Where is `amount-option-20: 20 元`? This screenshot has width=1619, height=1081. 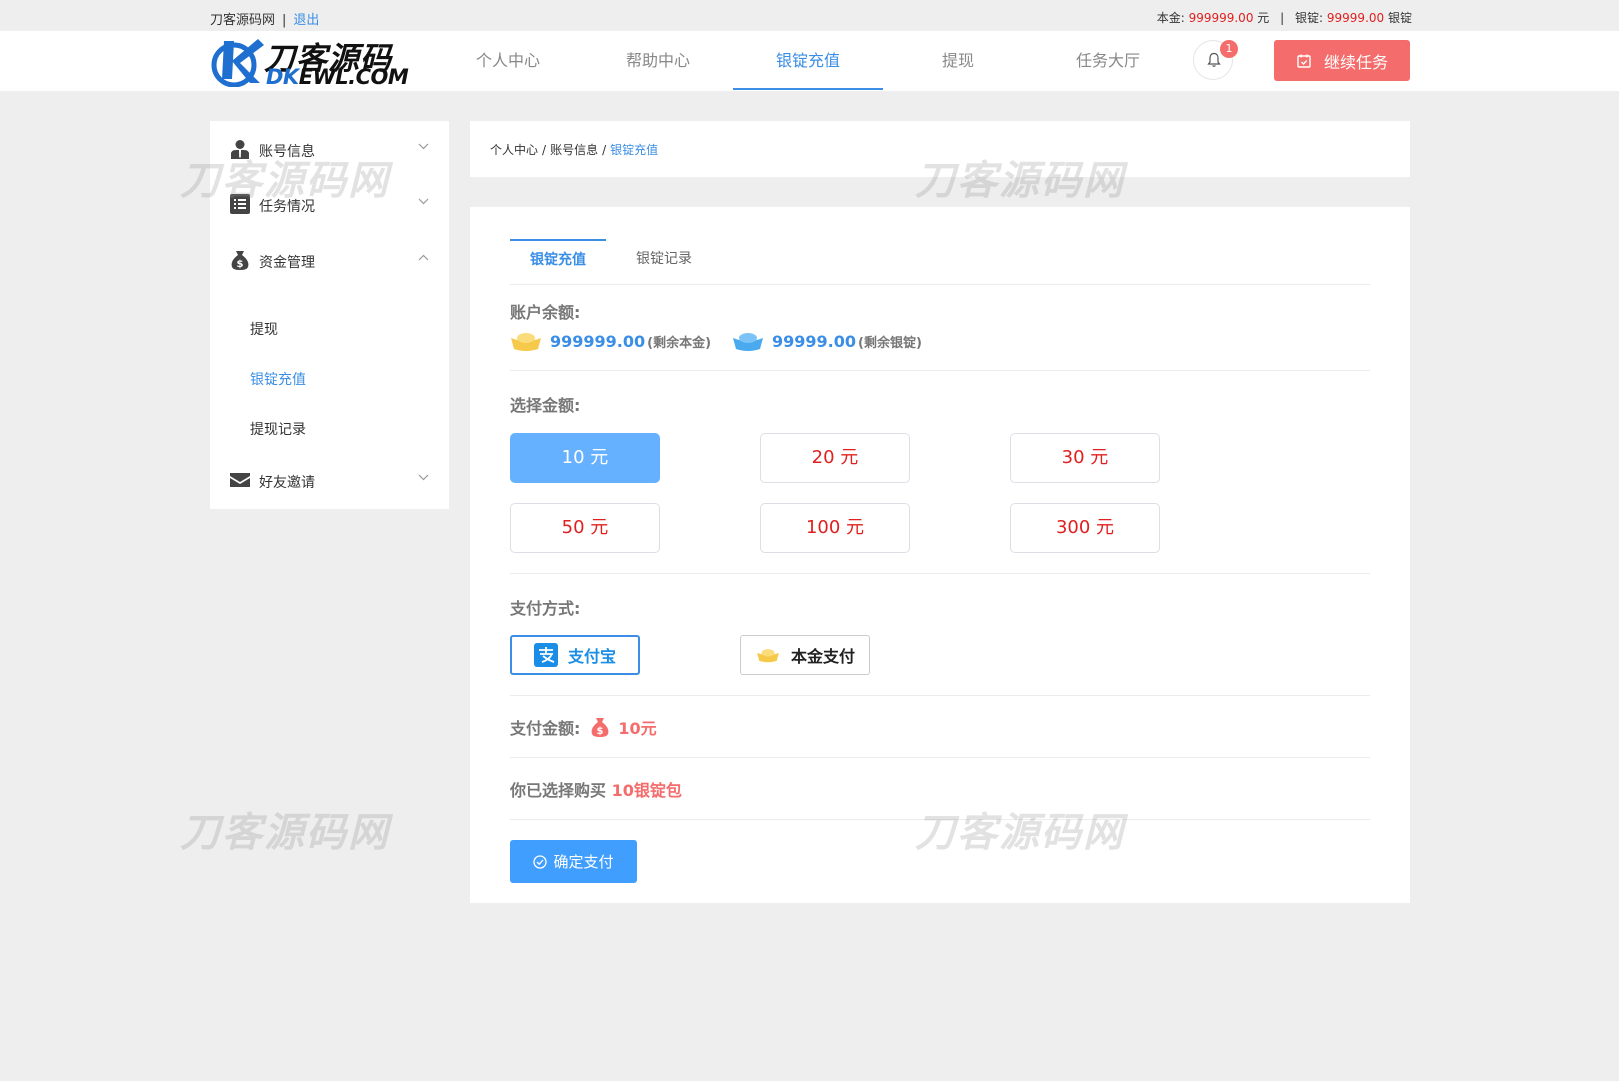 amount-option-20: 20 元 is located at coordinates (835, 458).